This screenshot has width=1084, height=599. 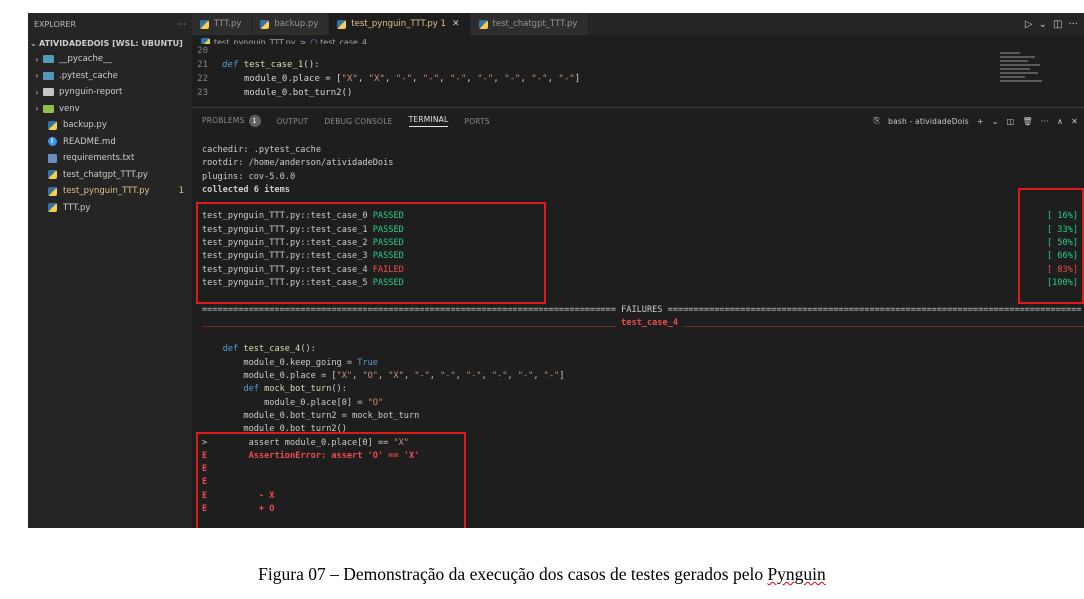 What do you see at coordinates (1027, 121) in the screenshot?
I see `trash-icon: 🗑` at bounding box center [1027, 121].